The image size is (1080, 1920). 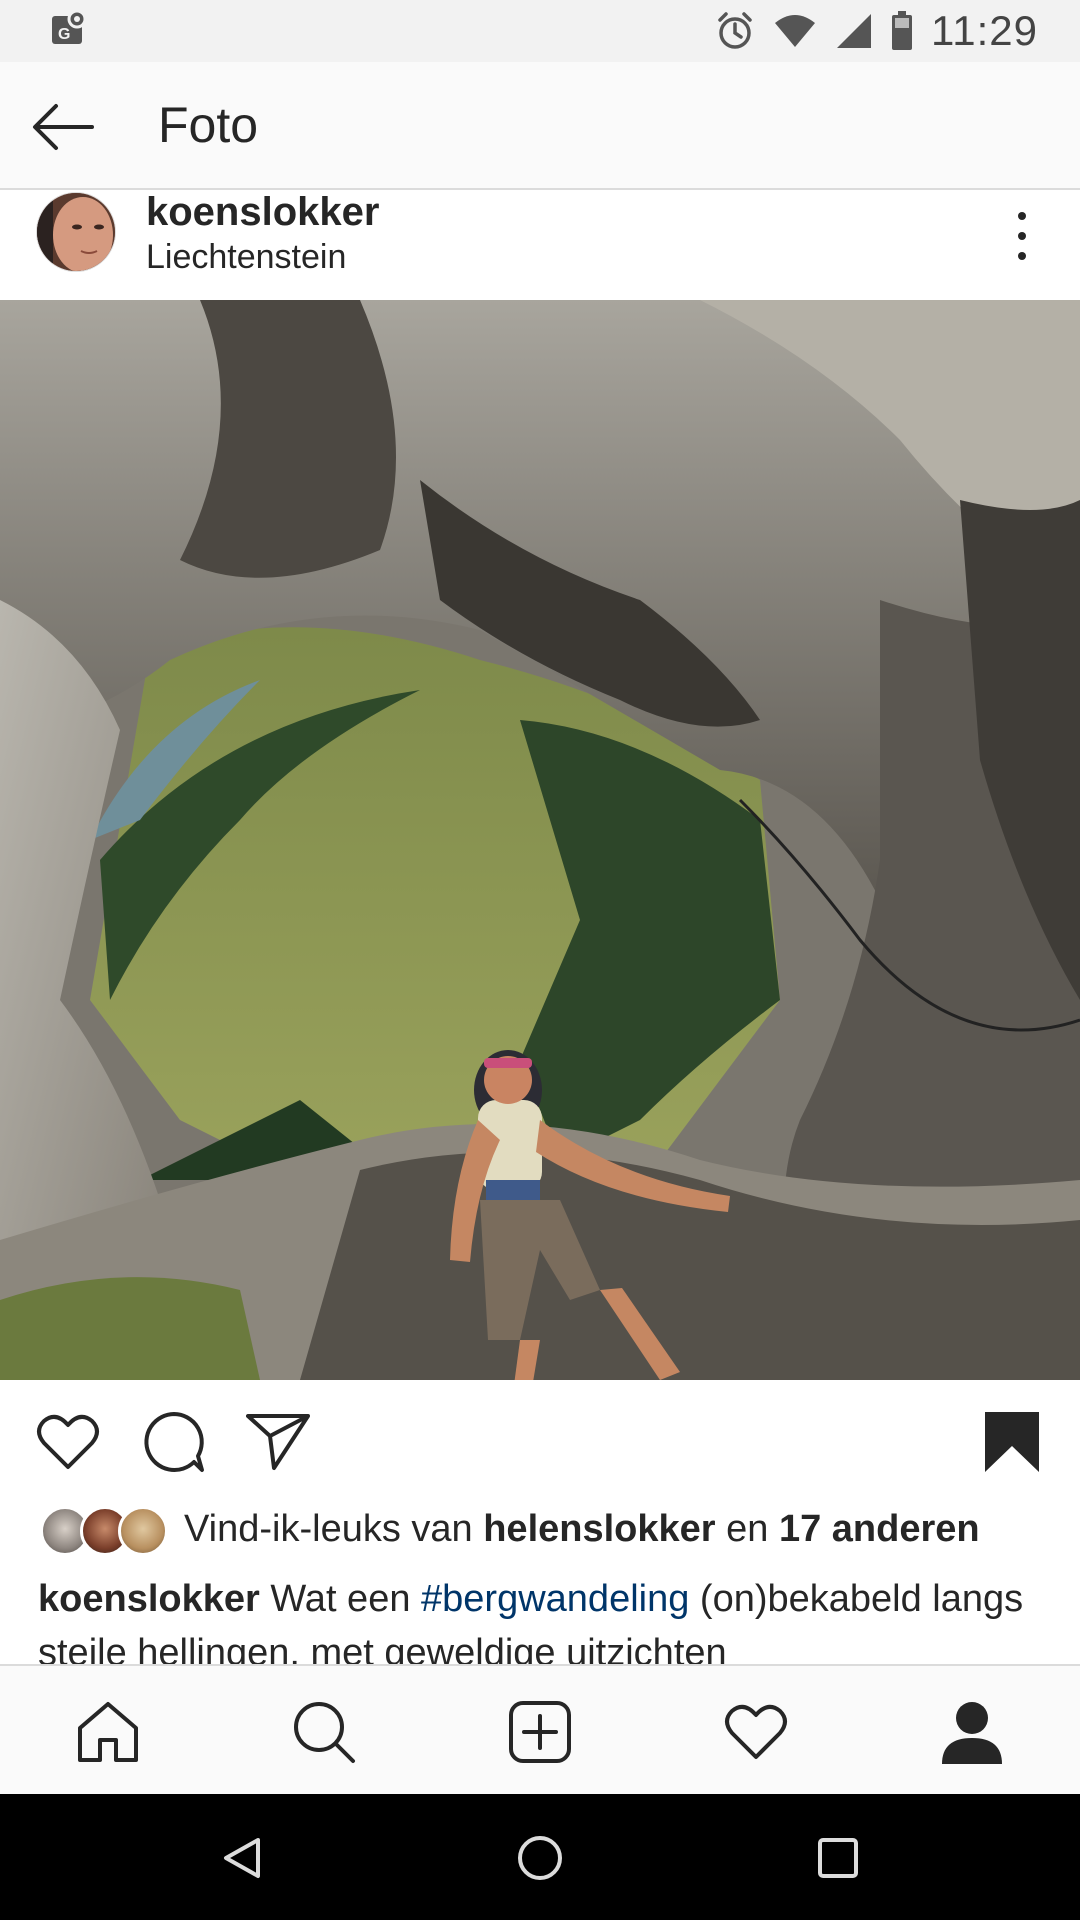 What do you see at coordinates (1022, 236) in the screenshot?
I see `more-options-icon` at bounding box center [1022, 236].